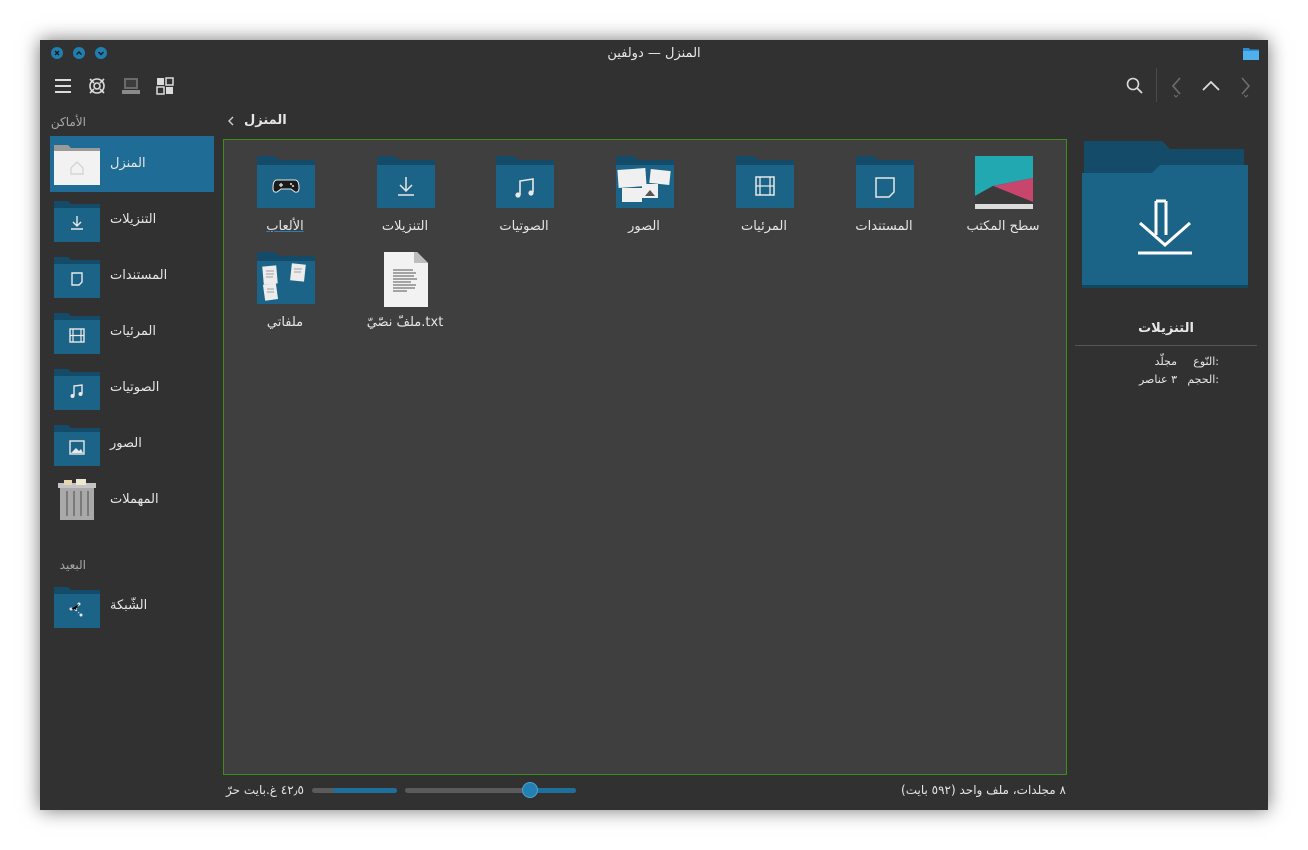 This screenshot has height=850, width=1308. What do you see at coordinates (77, 607) in the screenshot?
I see `network-folder-icon` at bounding box center [77, 607].